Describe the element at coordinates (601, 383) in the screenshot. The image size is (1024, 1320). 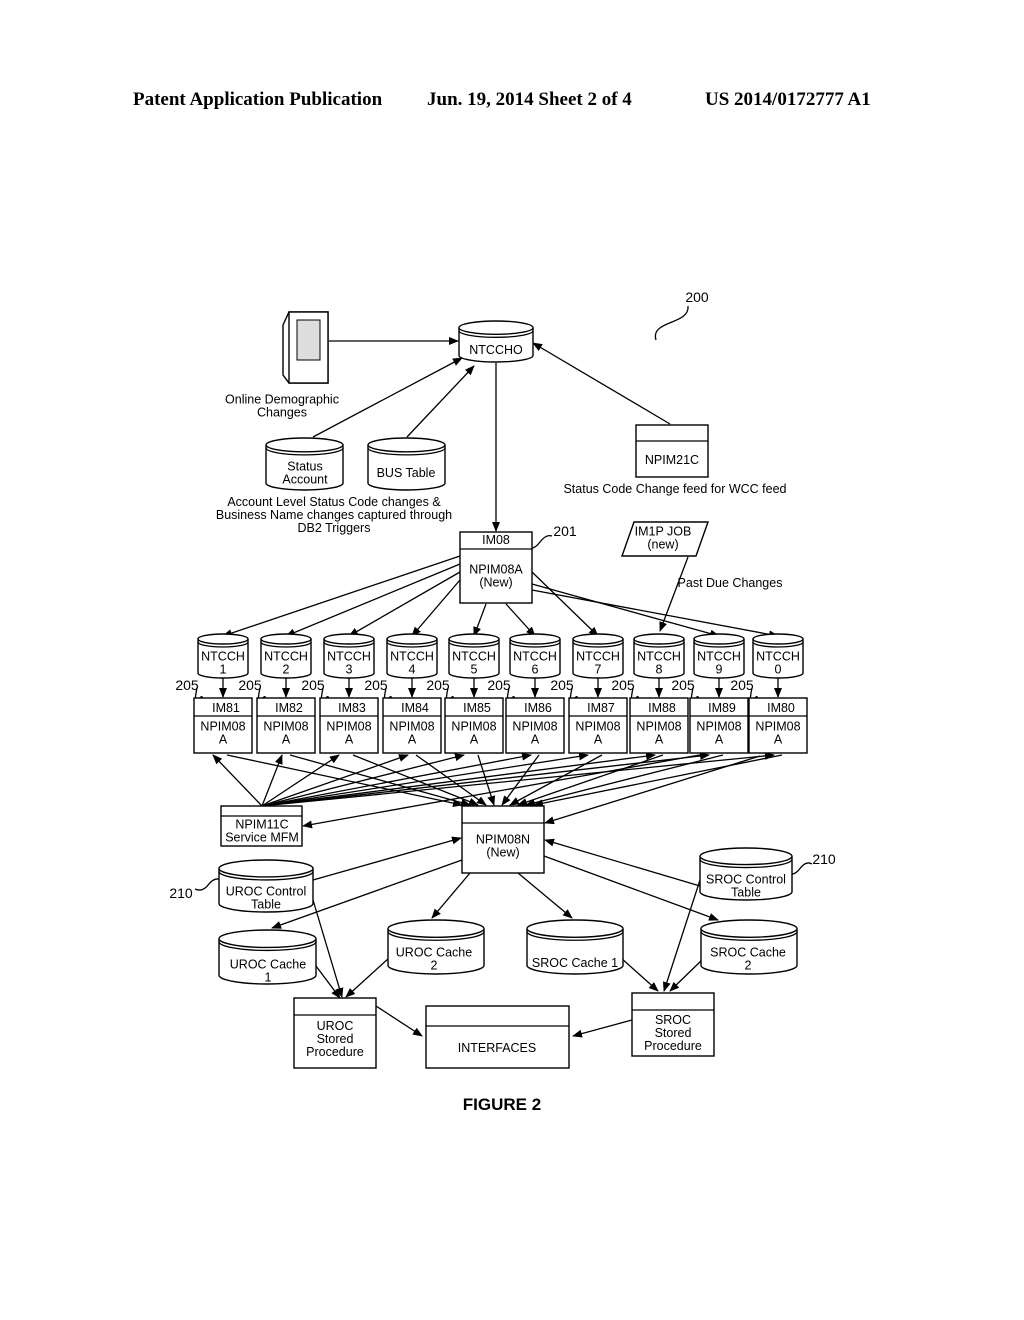
I see `npim21c-to-ntccho` at that location.